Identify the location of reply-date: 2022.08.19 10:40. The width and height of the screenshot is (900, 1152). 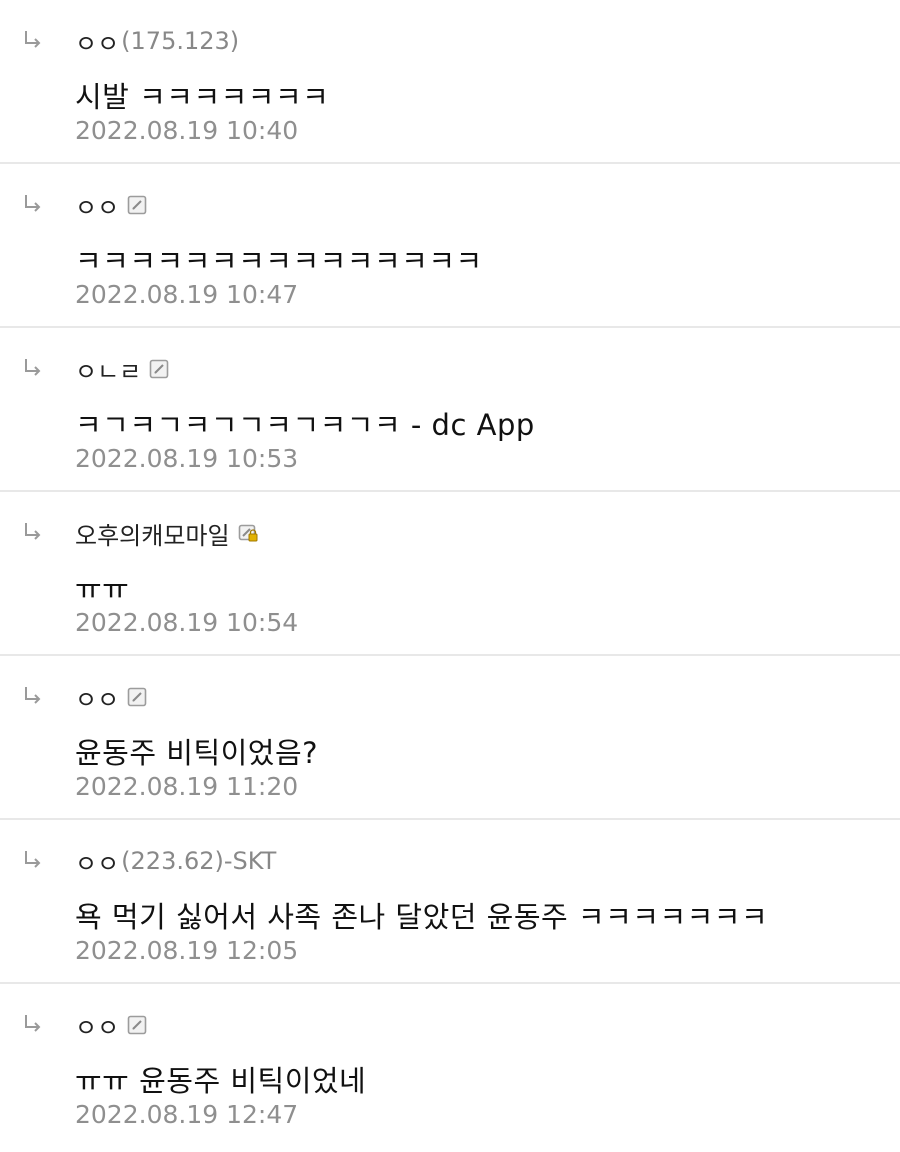
(187, 130).